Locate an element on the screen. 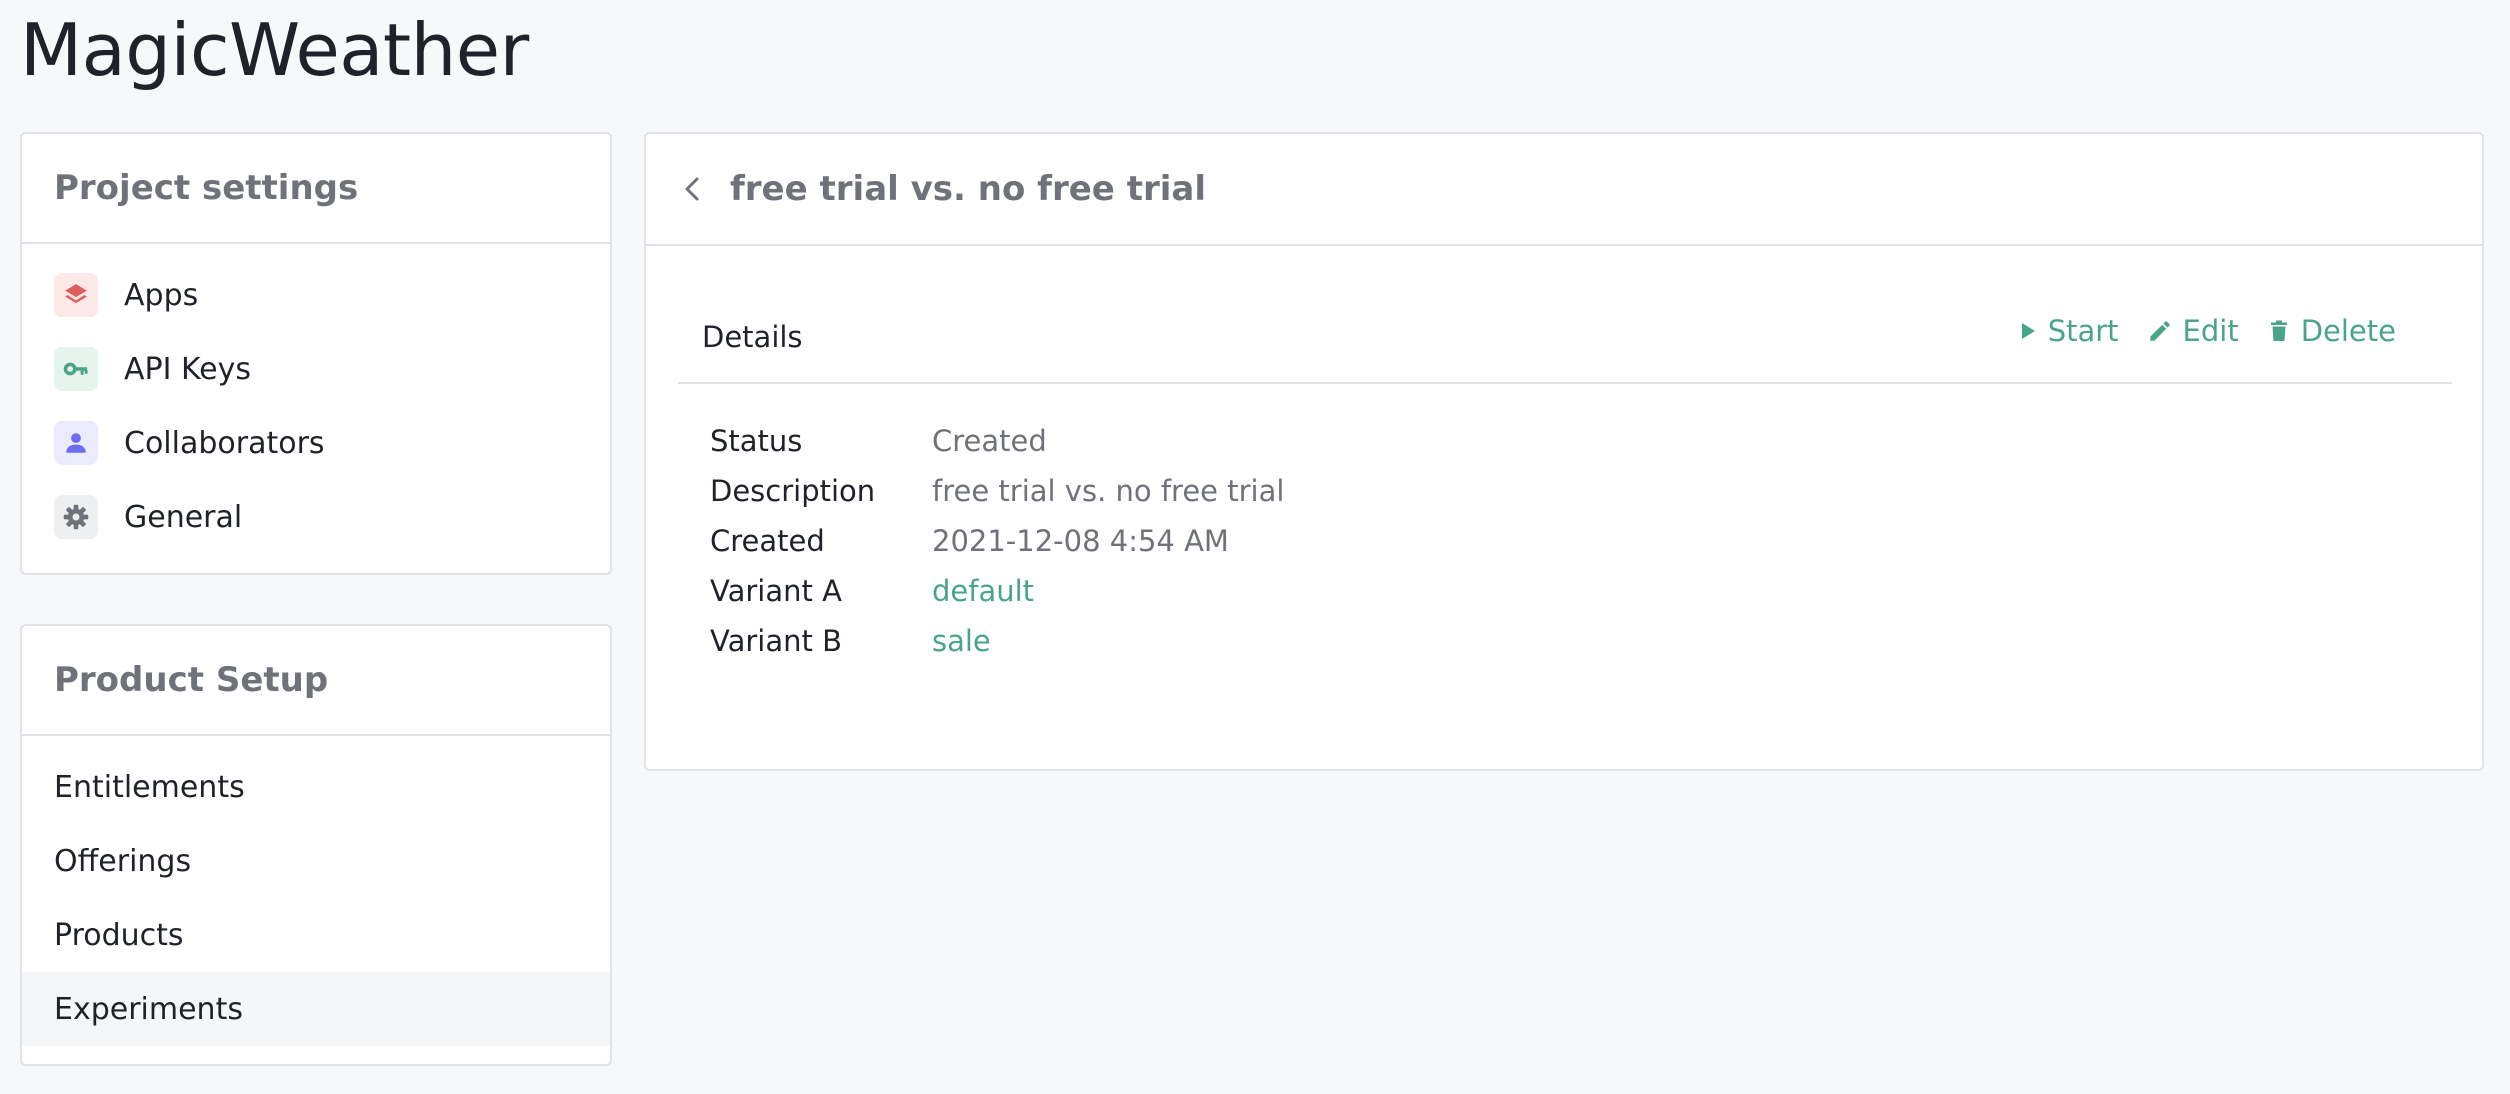  back-button is located at coordinates (692, 189).